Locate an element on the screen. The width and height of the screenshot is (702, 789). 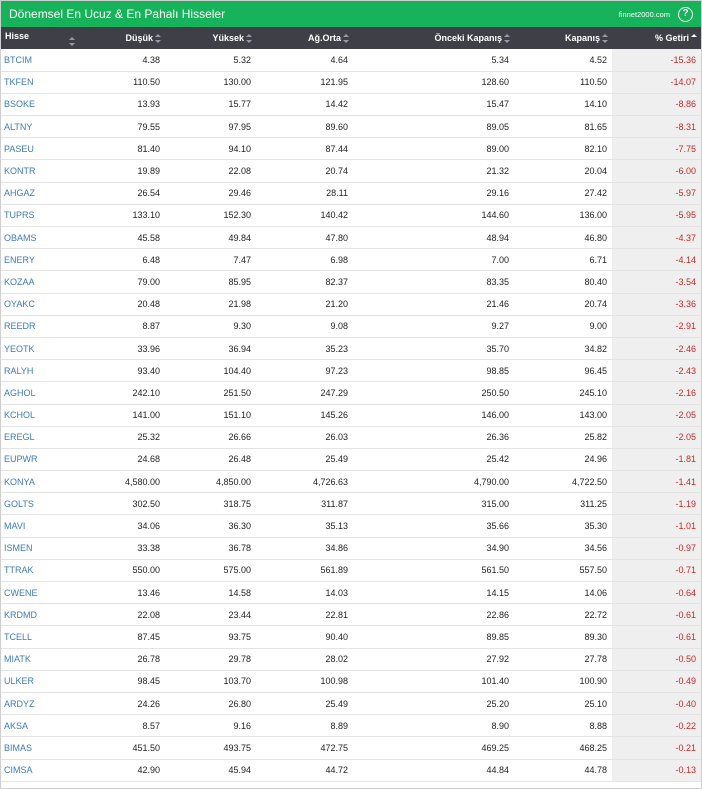
table-row: KRDMD 22.08 23.44 22.81 22.86 22.72 -0.61 is located at coordinates (351, 615).